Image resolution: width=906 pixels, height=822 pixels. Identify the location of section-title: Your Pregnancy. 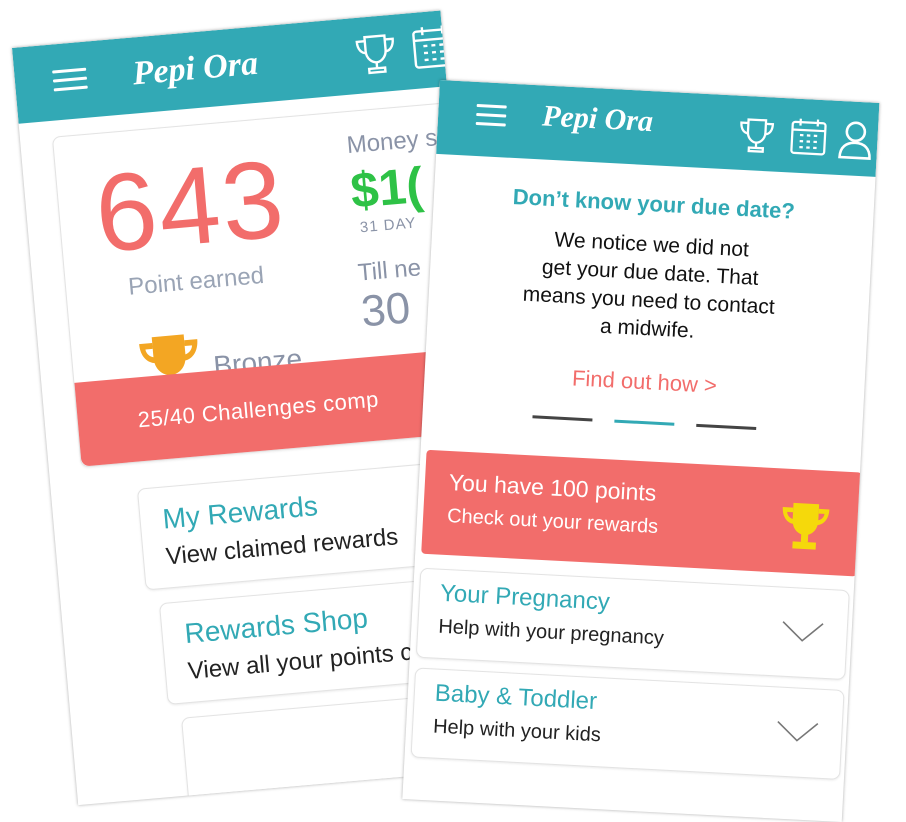
(525, 597).